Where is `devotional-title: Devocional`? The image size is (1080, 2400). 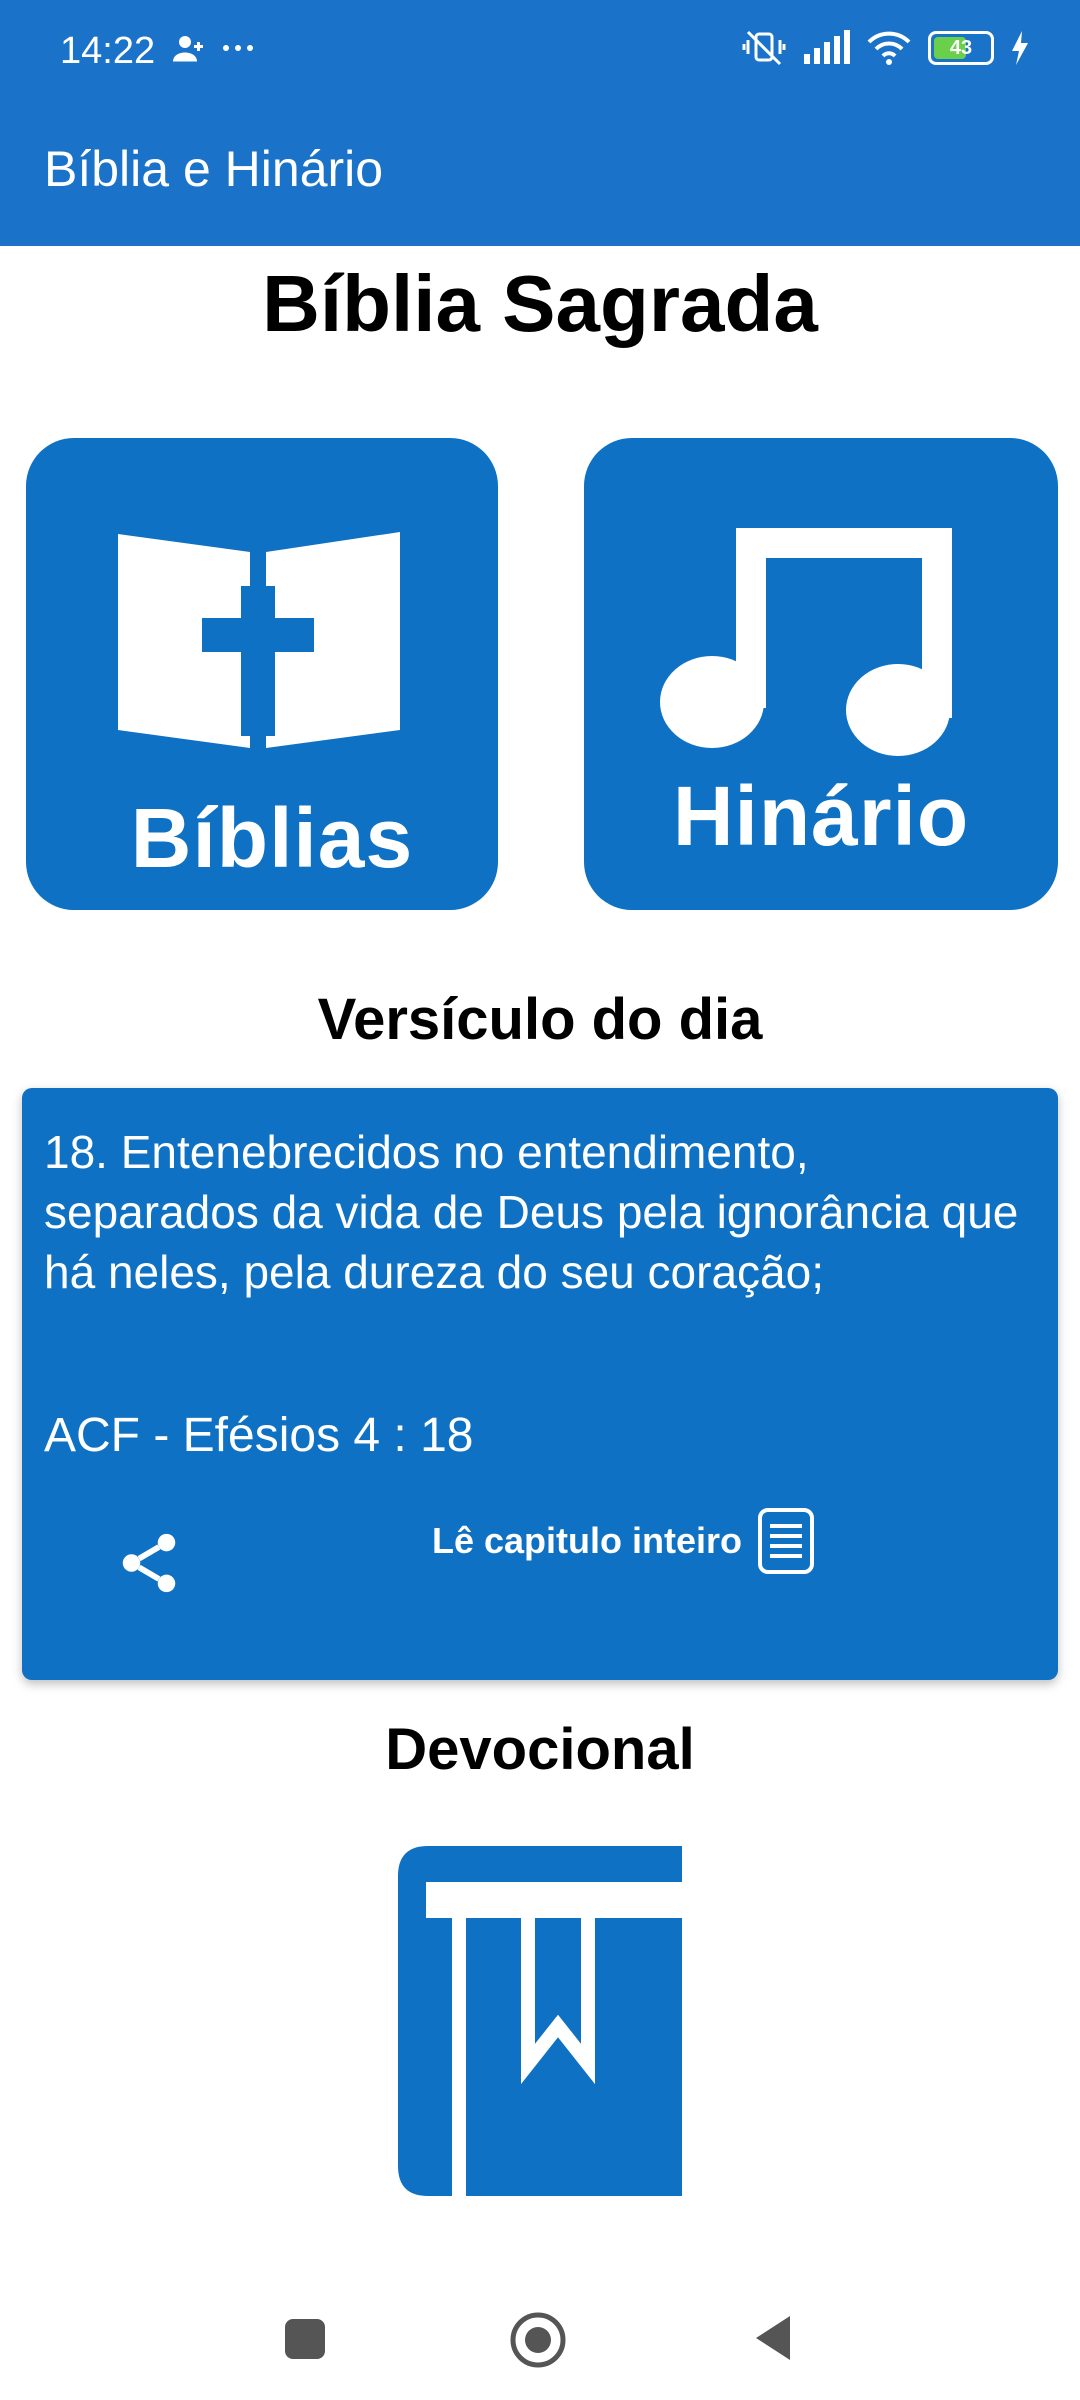
devotional-title: Devocional is located at coordinates (540, 1749).